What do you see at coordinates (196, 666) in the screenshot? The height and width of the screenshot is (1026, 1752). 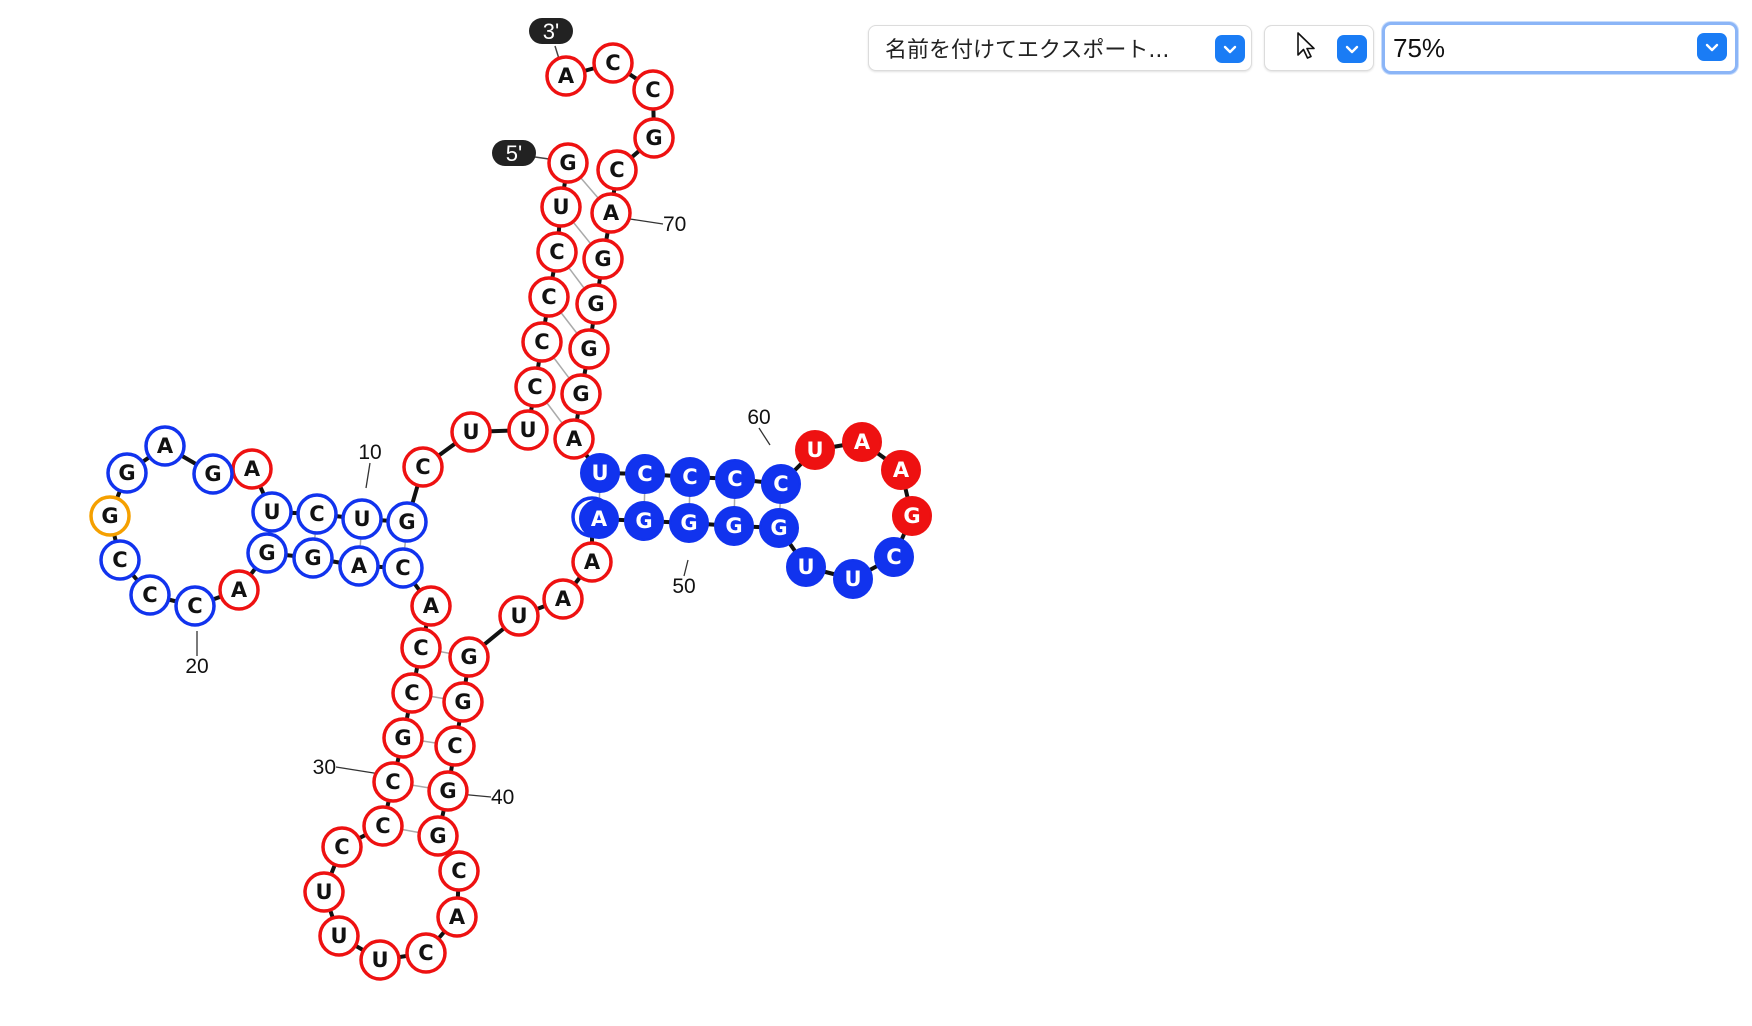 I see `position-number-label: 20` at bounding box center [196, 666].